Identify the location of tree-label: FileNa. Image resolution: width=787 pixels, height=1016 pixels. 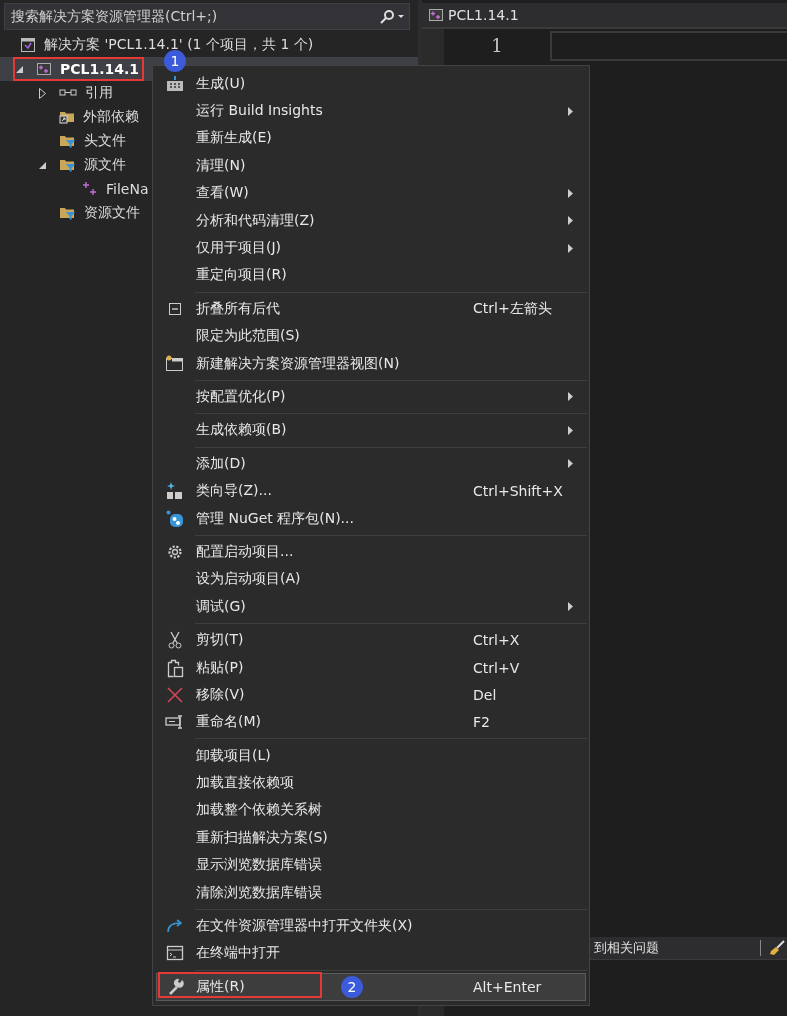
(127, 189).